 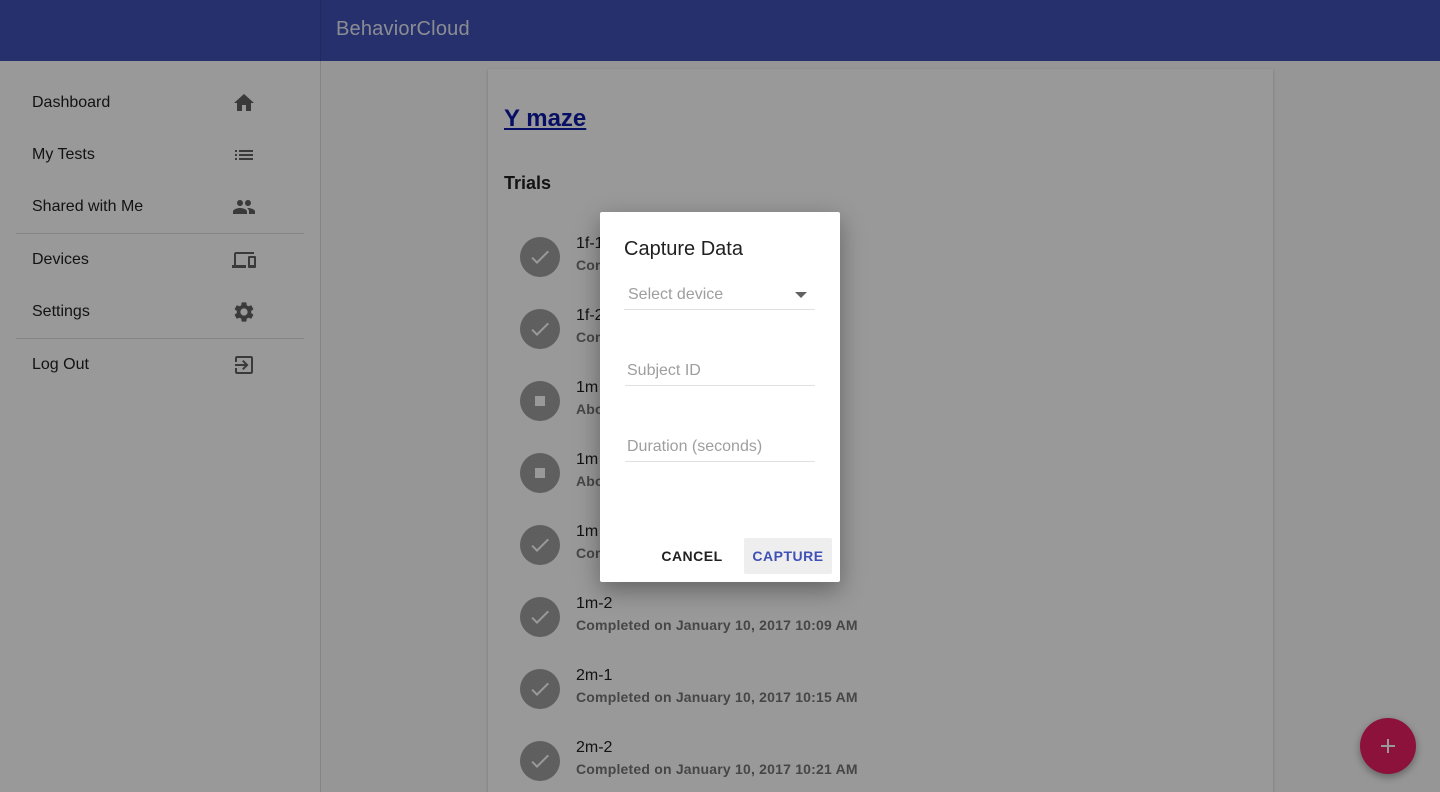 What do you see at coordinates (692, 556) in the screenshot?
I see `cancel-button: CANCEL` at bounding box center [692, 556].